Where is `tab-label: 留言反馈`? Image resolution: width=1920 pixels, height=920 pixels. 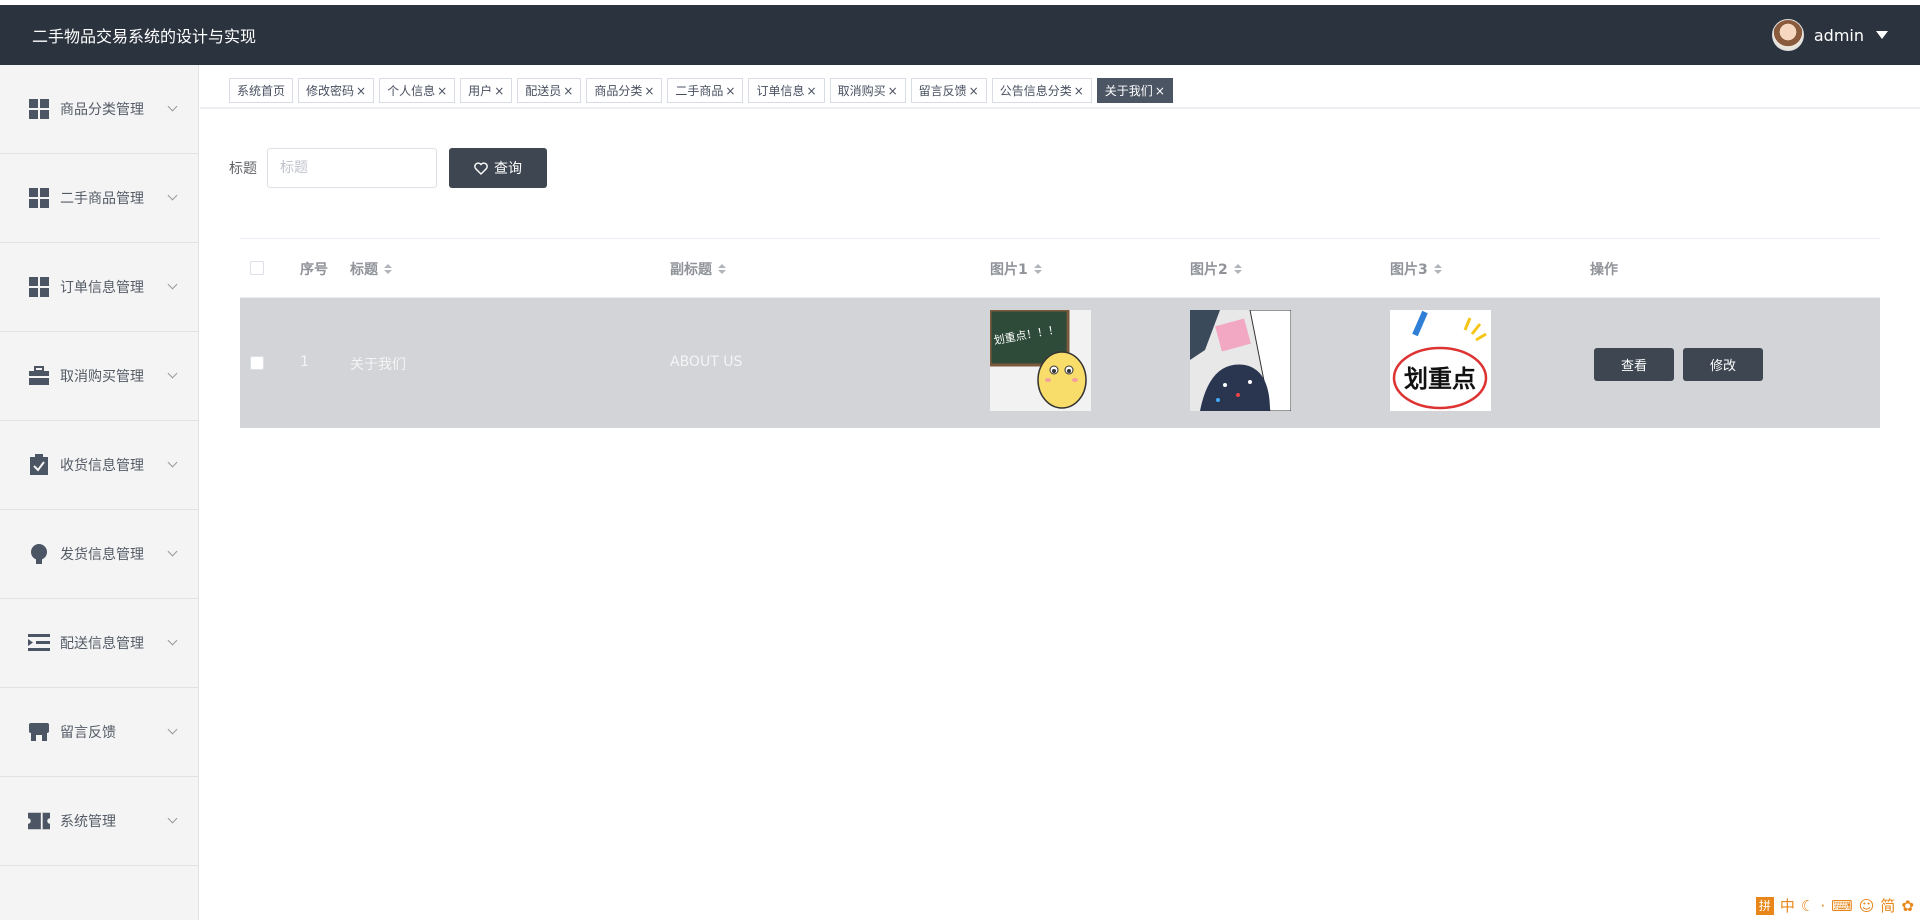 tab-label: 留言反馈 is located at coordinates (942, 91).